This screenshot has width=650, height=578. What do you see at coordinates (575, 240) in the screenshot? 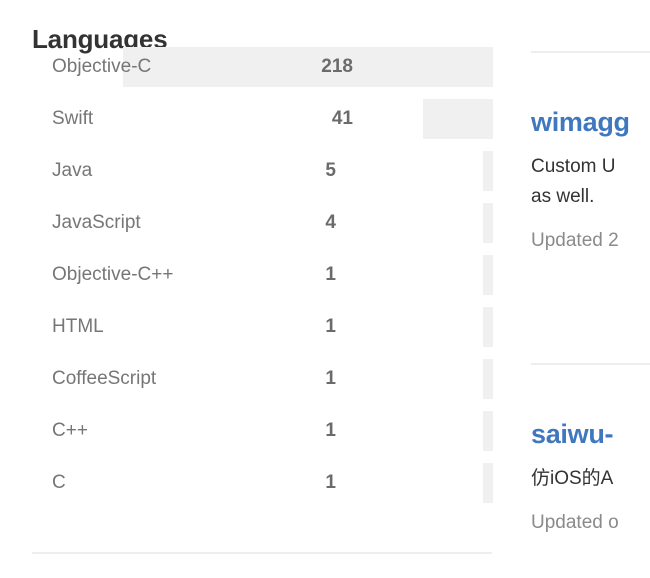
I see `repository-updated-timestamp: Updated 2` at bounding box center [575, 240].